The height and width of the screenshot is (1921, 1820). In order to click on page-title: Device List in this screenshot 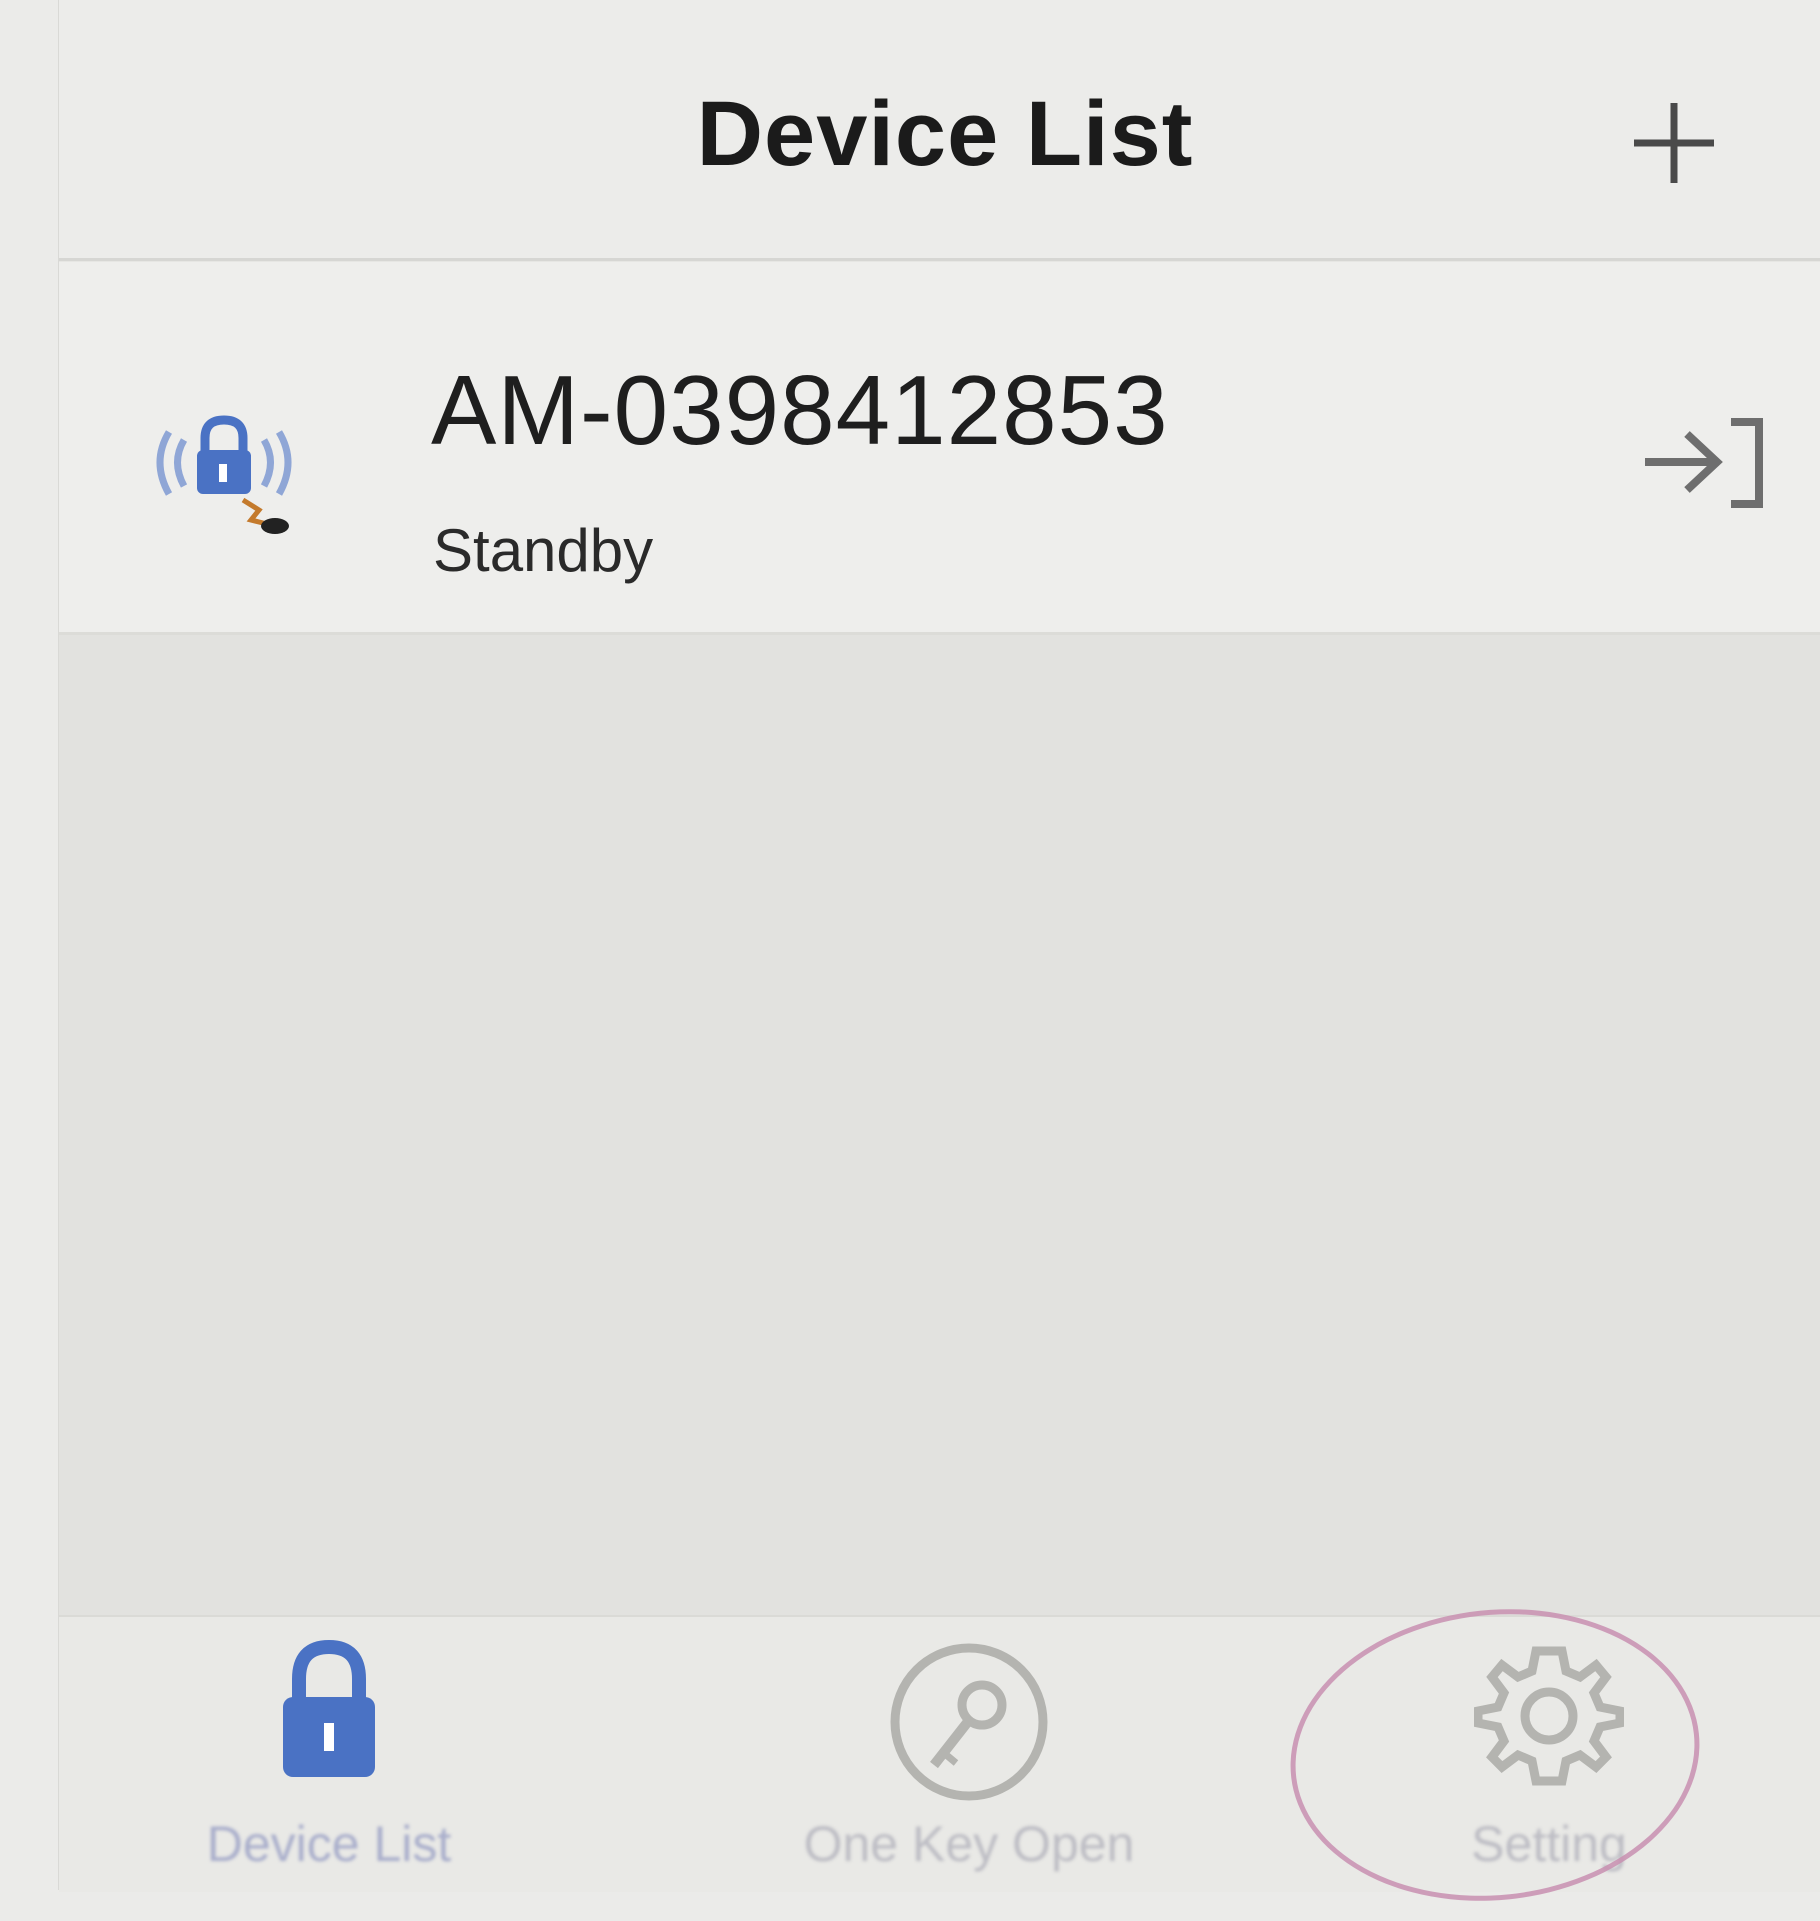, I will do `click(945, 134)`.